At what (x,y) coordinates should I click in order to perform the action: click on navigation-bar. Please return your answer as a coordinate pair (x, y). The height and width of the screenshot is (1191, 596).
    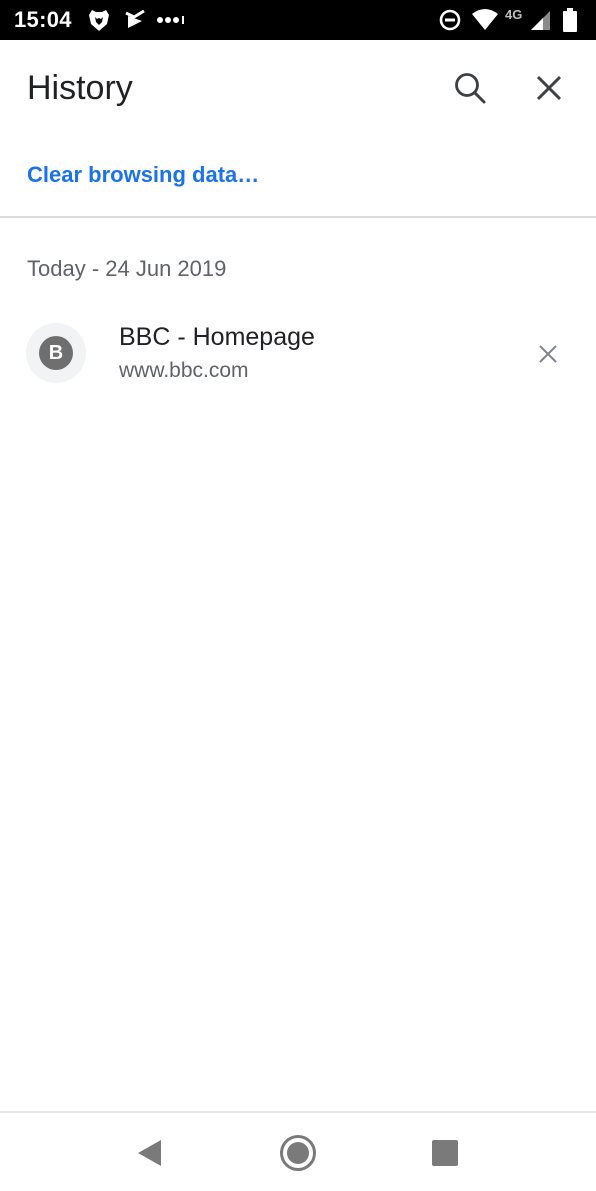
    Looking at the image, I should click on (298, 1151).